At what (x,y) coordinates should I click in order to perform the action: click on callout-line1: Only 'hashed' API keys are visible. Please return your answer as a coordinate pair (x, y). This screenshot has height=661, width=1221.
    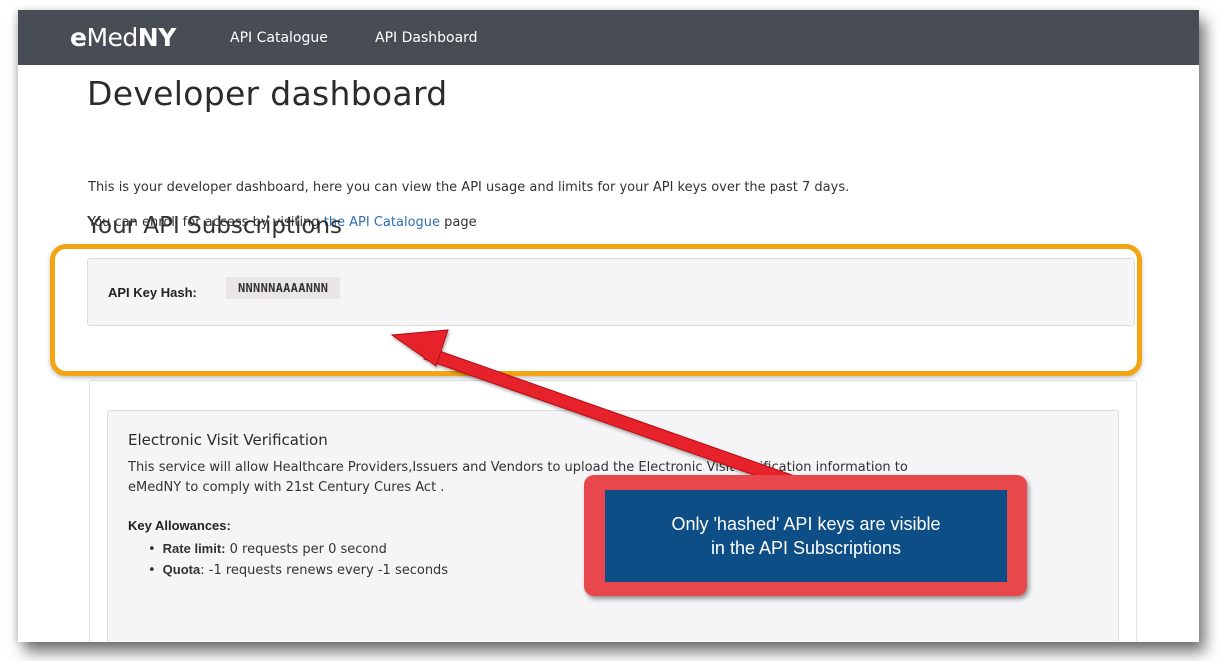
    Looking at the image, I should click on (806, 524).